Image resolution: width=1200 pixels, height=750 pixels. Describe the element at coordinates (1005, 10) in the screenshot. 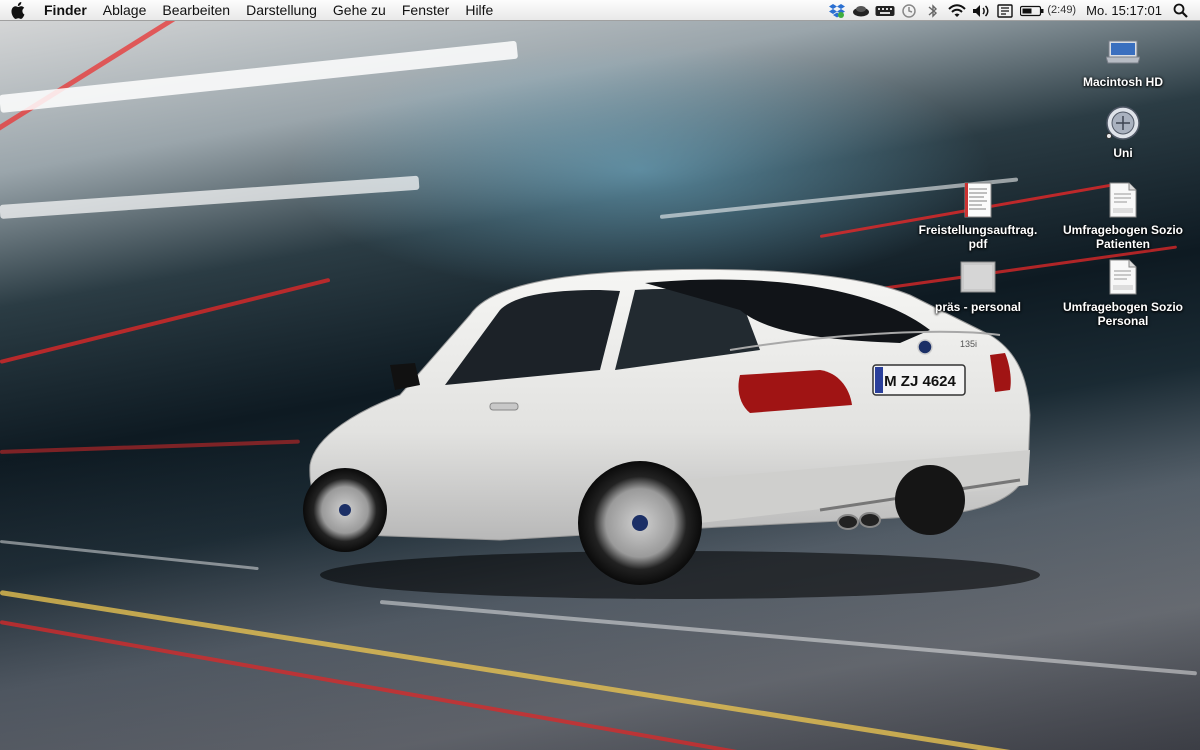

I see `input-menu-icon` at that location.